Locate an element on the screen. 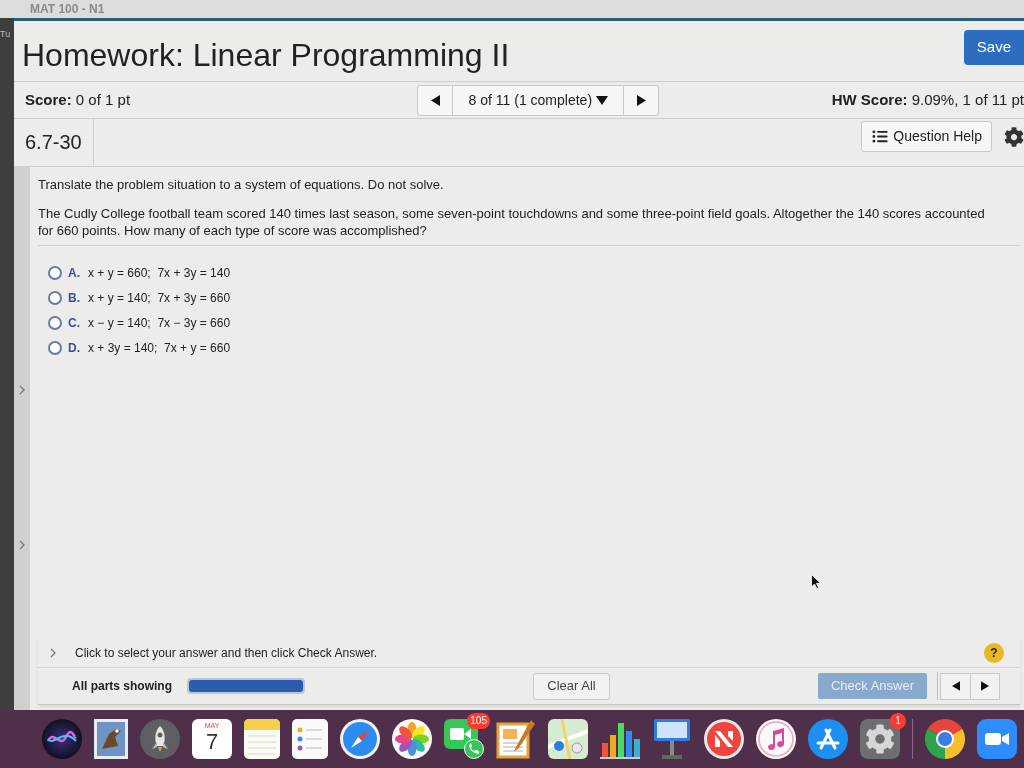  flower-icon is located at coordinates (412, 739).